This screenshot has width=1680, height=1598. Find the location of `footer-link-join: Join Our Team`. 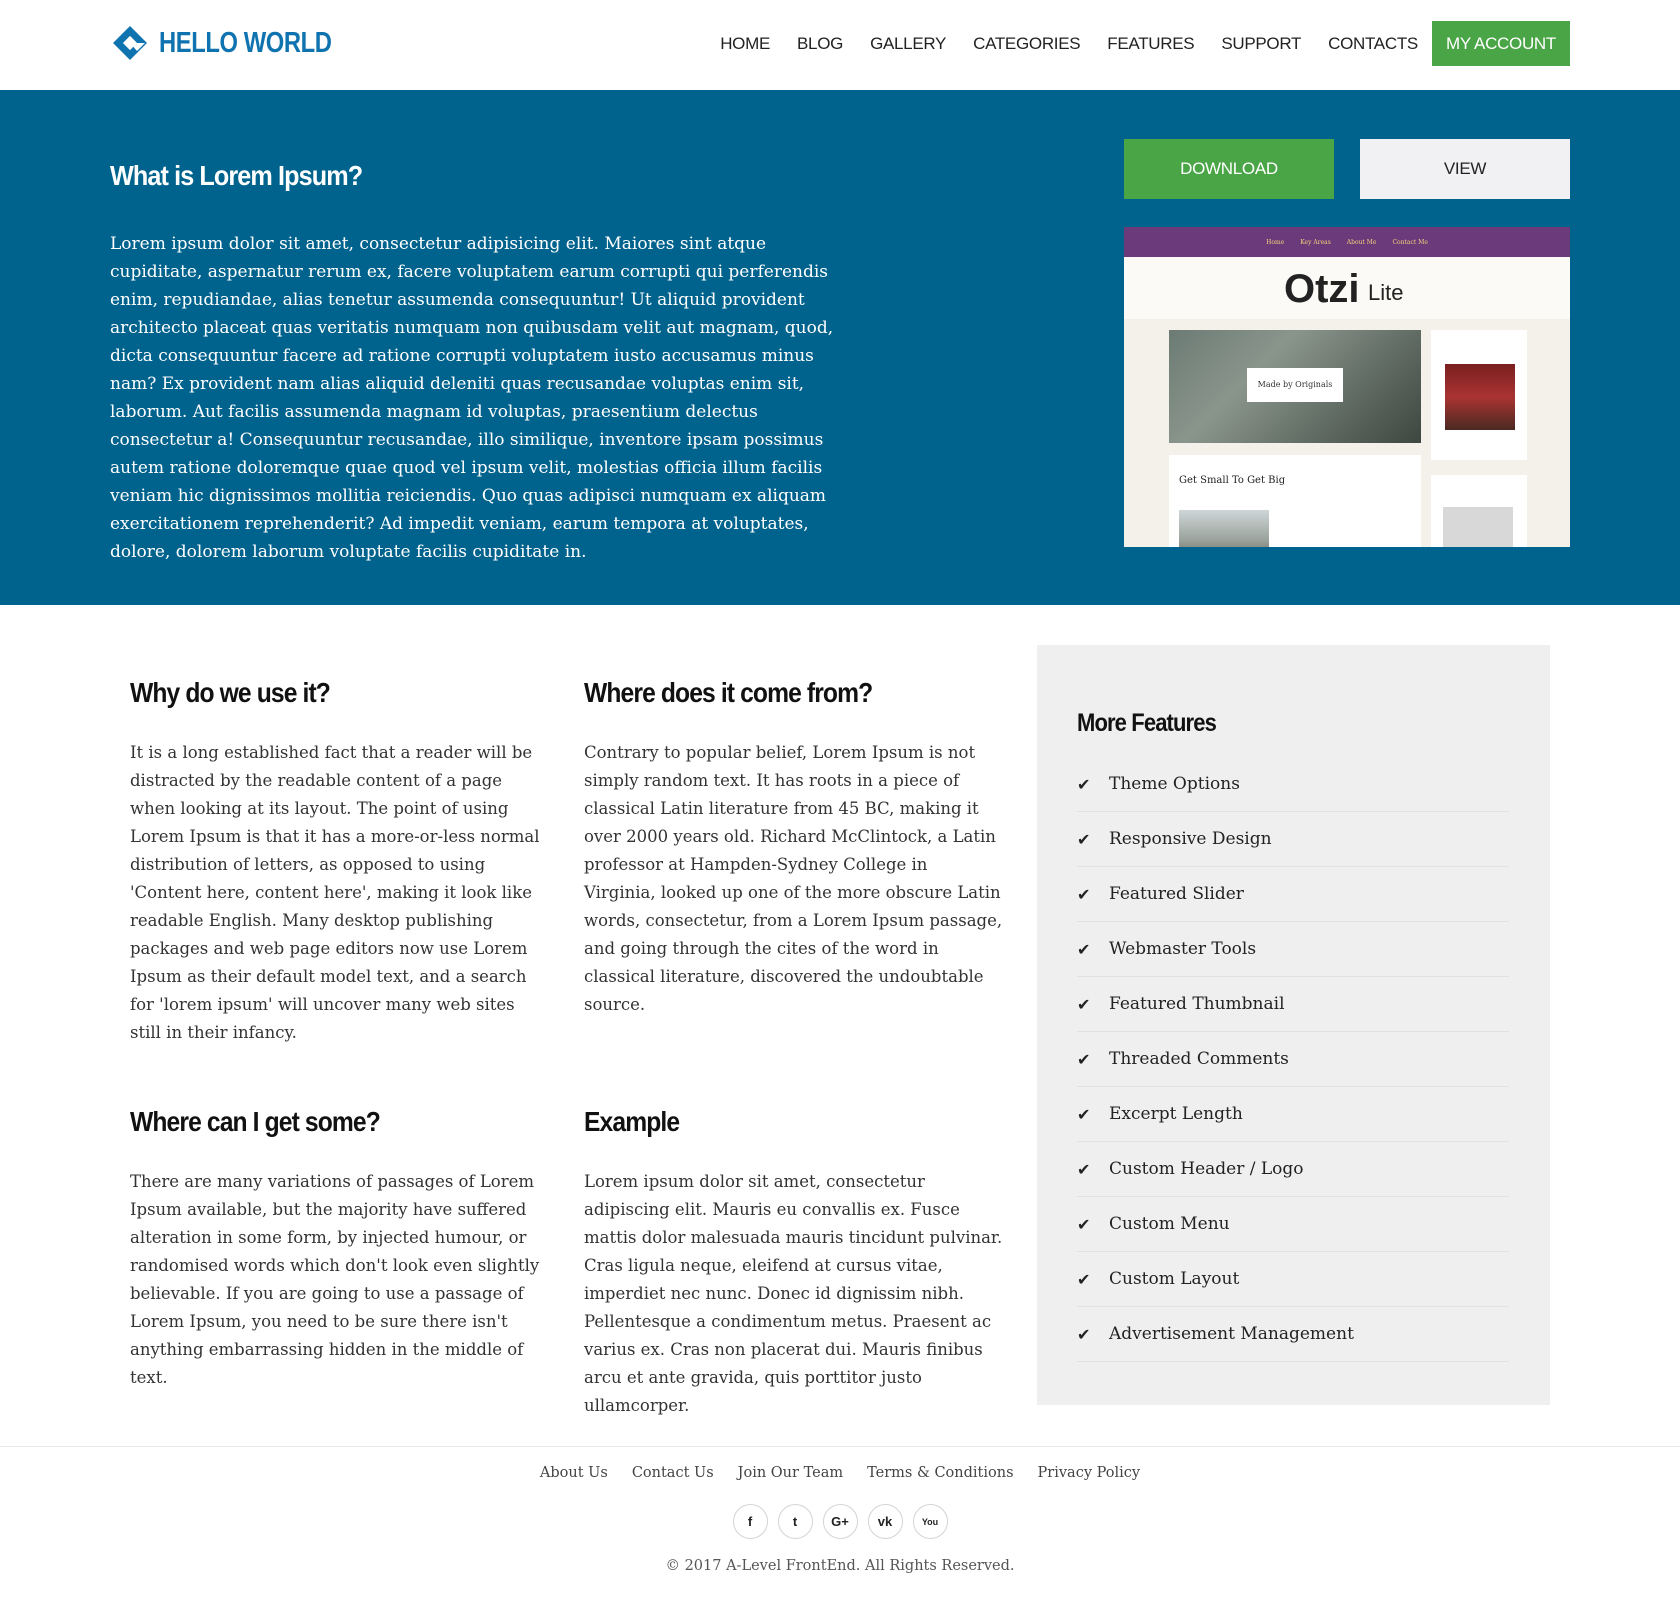

footer-link-join: Join Our Team is located at coordinates (790, 1473).